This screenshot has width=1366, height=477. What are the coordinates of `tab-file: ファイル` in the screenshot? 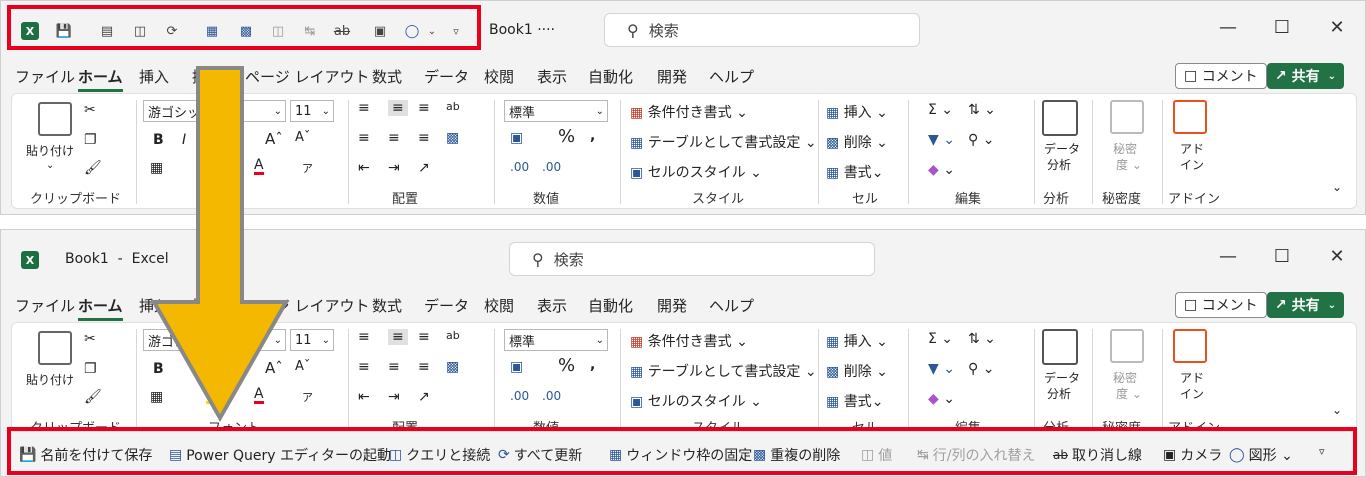 It's located at (45, 305).